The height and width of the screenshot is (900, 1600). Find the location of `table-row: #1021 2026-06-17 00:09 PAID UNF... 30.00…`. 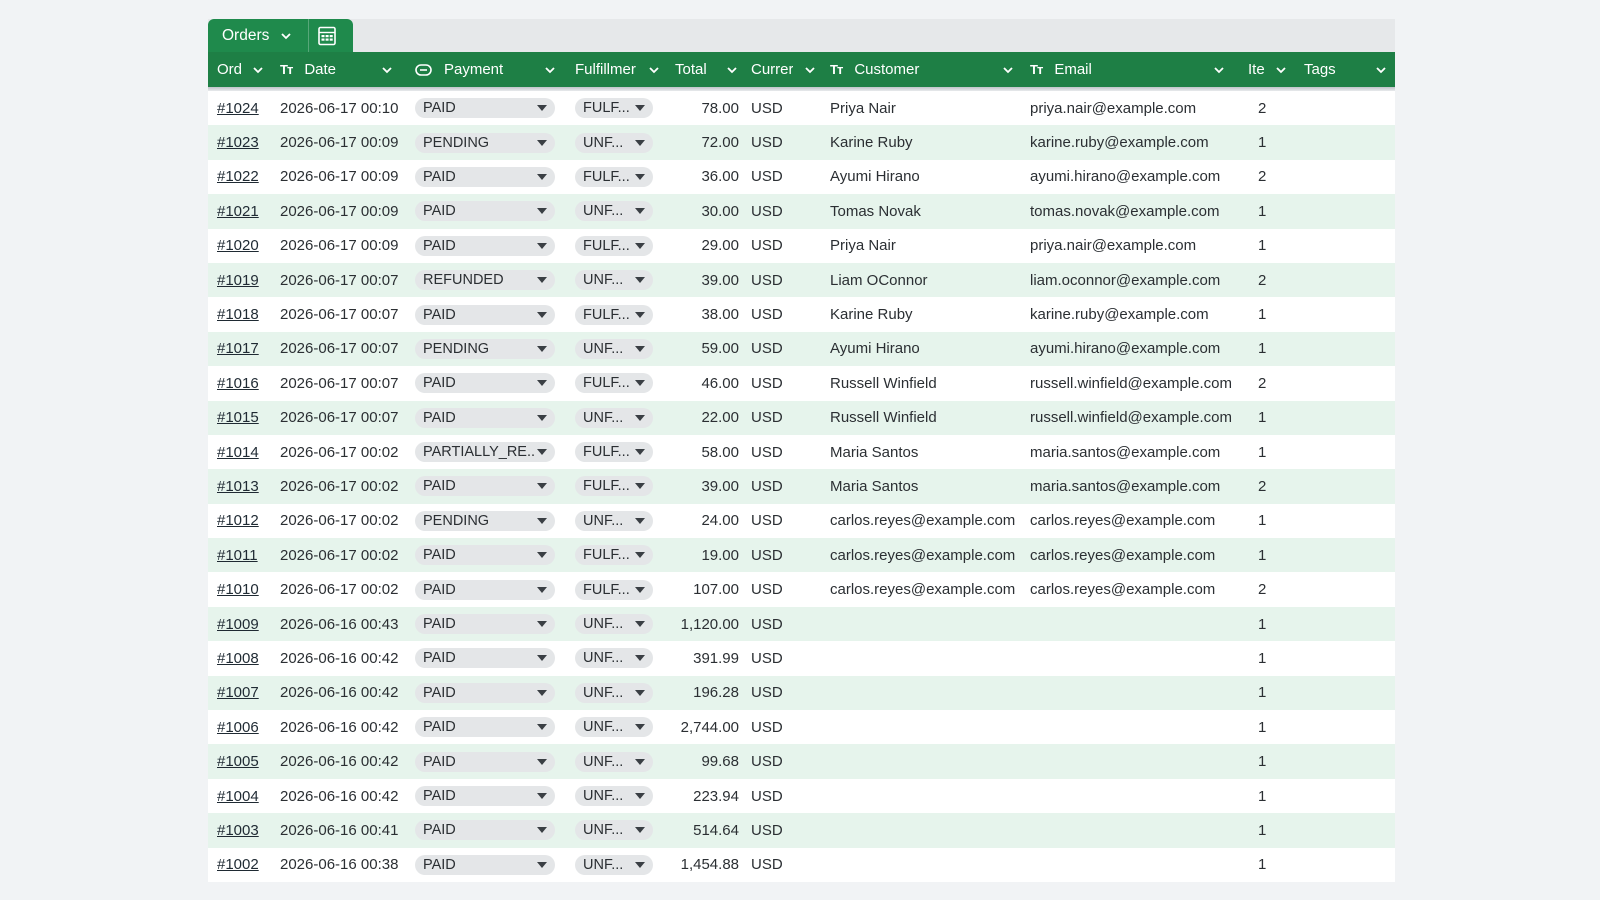

table-row: #1021 2026-06-17 00:09 PAID UNF... 30.00… is located at coordinates (801, 211).